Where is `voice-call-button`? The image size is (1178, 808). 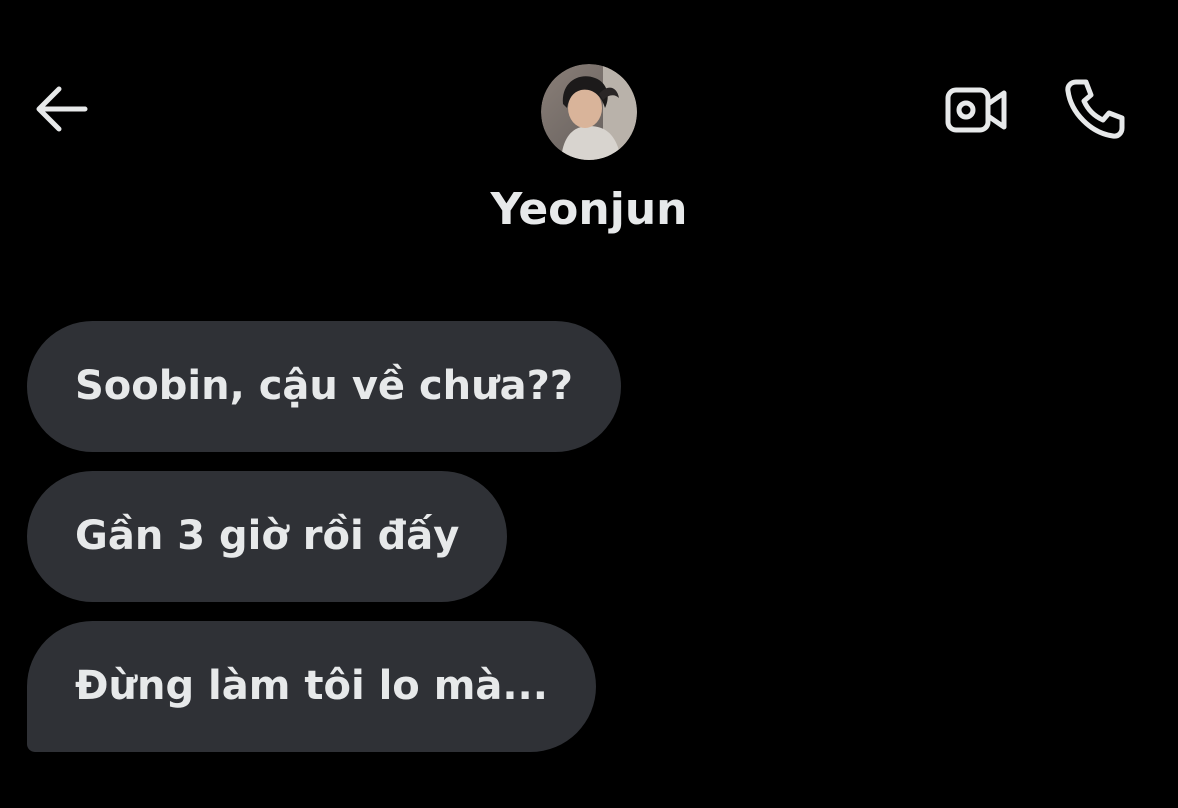
voice-call-button is located at coordinates (1095, 111).